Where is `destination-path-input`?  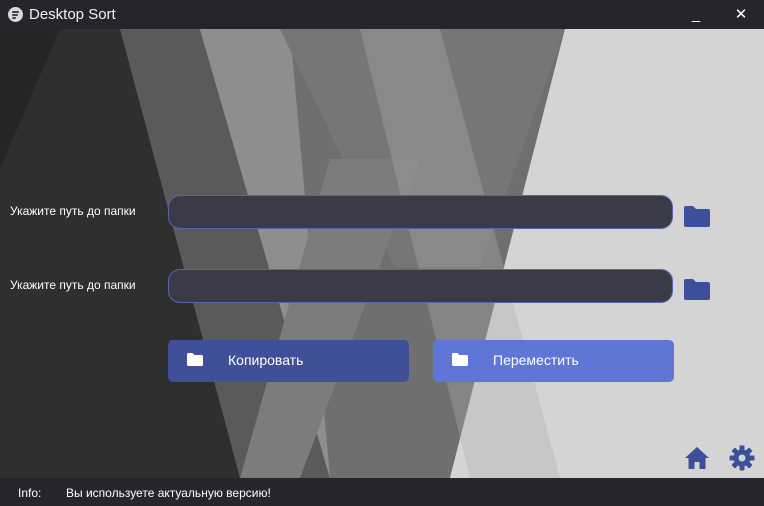
destination-path-input is located at coordinates (420, 286).